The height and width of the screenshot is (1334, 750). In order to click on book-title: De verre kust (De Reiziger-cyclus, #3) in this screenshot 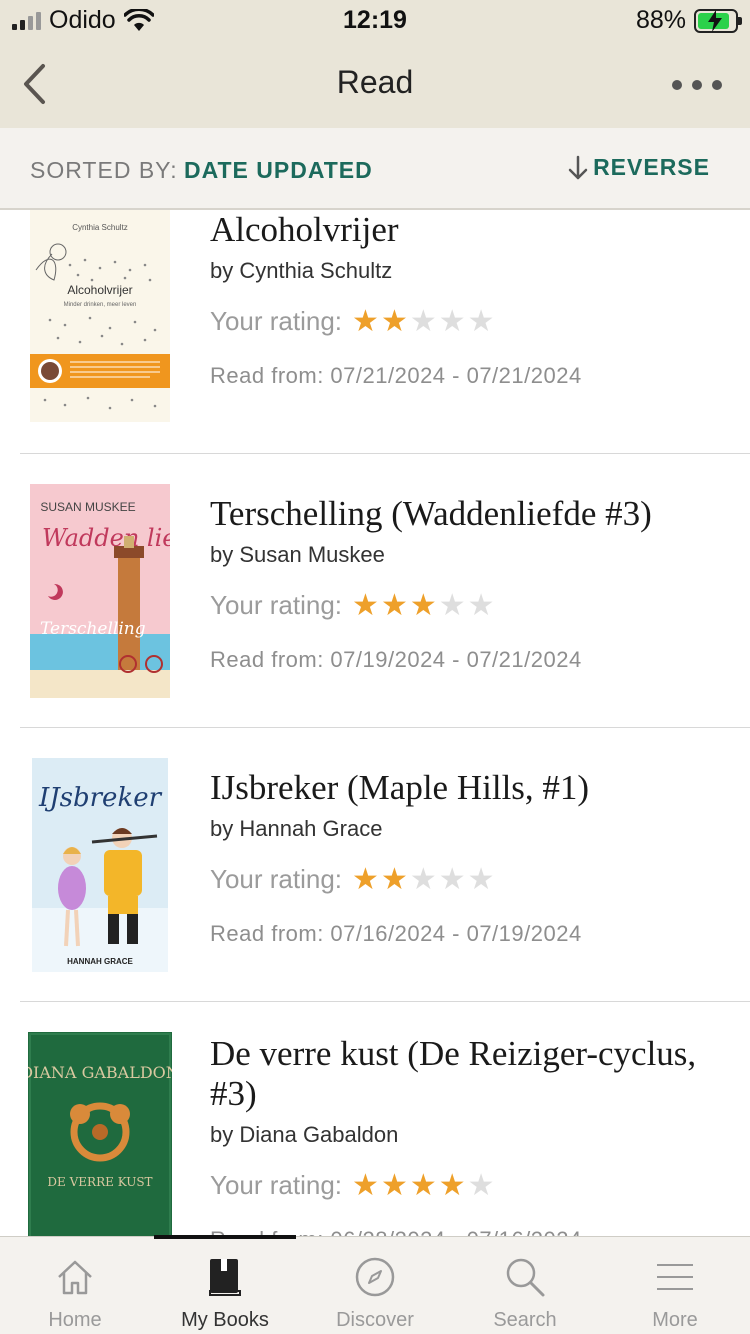, I will do `click(470, 1074)`.